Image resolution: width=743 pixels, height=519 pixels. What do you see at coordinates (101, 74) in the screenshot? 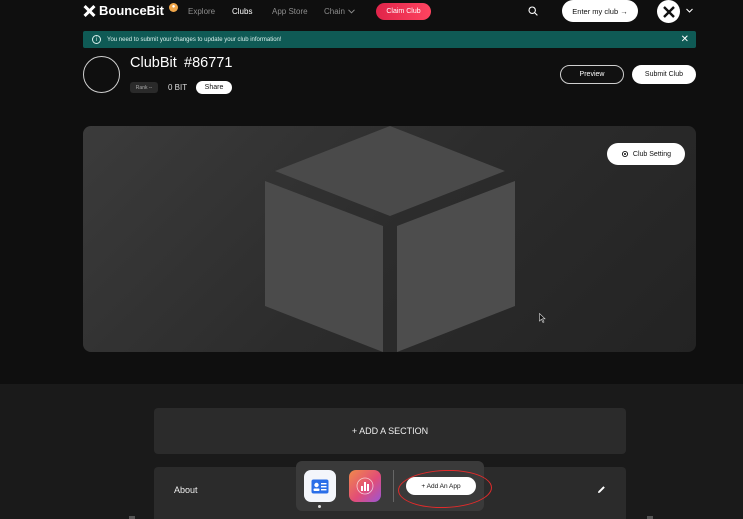
I see `club-avatar` at bounding box center [101, 74].